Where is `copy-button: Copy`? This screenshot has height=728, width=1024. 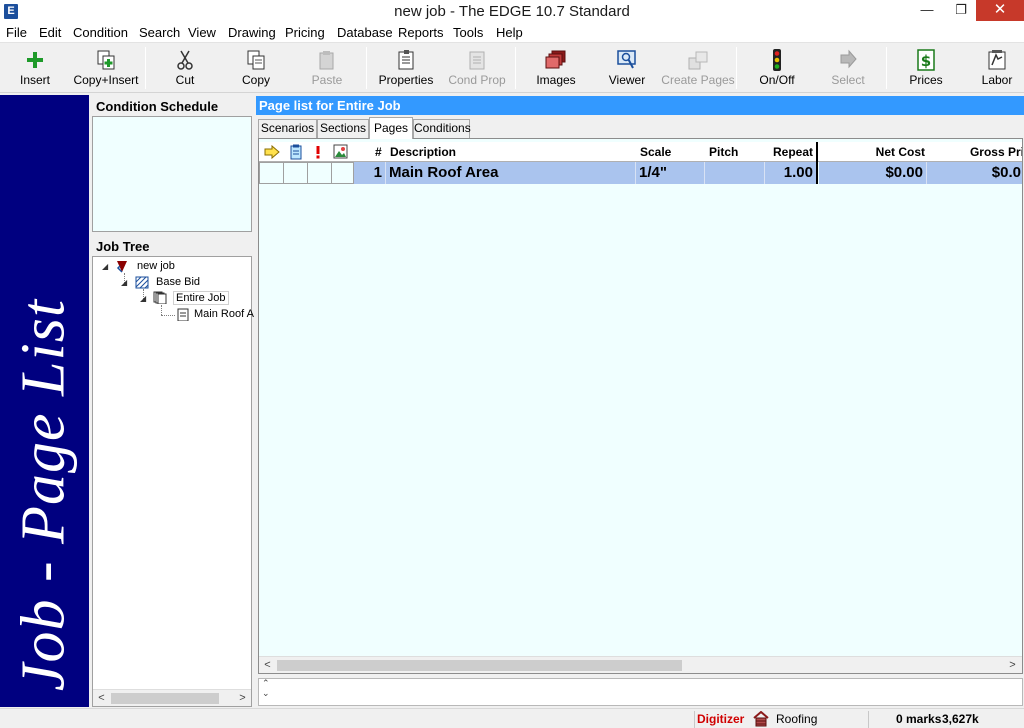 copy-button: Copy is located at coordinates (256, 68).